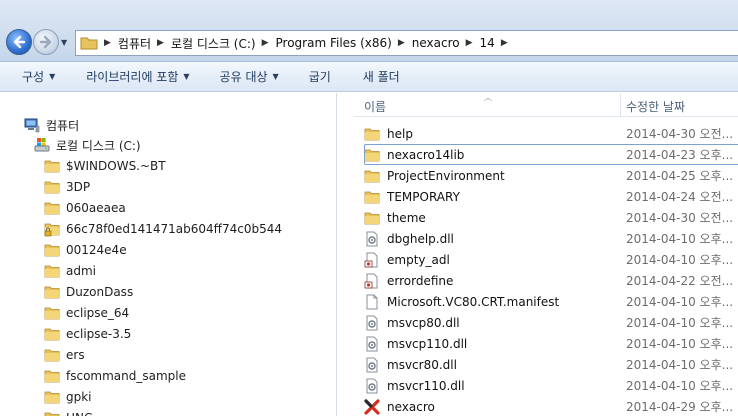  What do you see at coordinates (245, 76) in the screenshot?
I see `share-with-button: 공유 대상 ▼` at bounding box center [245, 76].